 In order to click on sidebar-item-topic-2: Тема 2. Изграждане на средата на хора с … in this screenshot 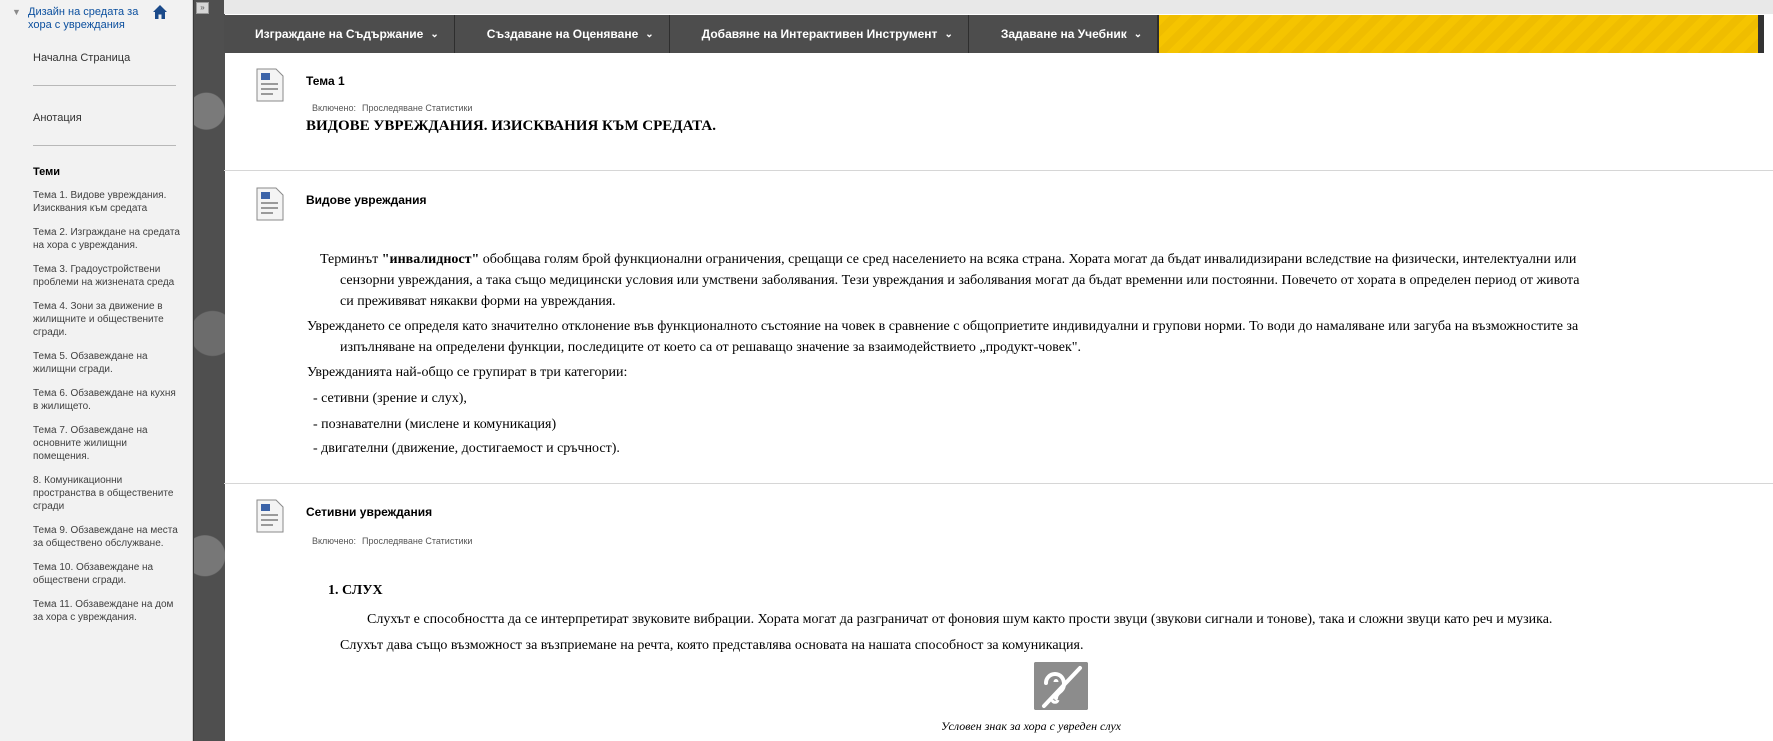, I will do `click(96, 239)`.